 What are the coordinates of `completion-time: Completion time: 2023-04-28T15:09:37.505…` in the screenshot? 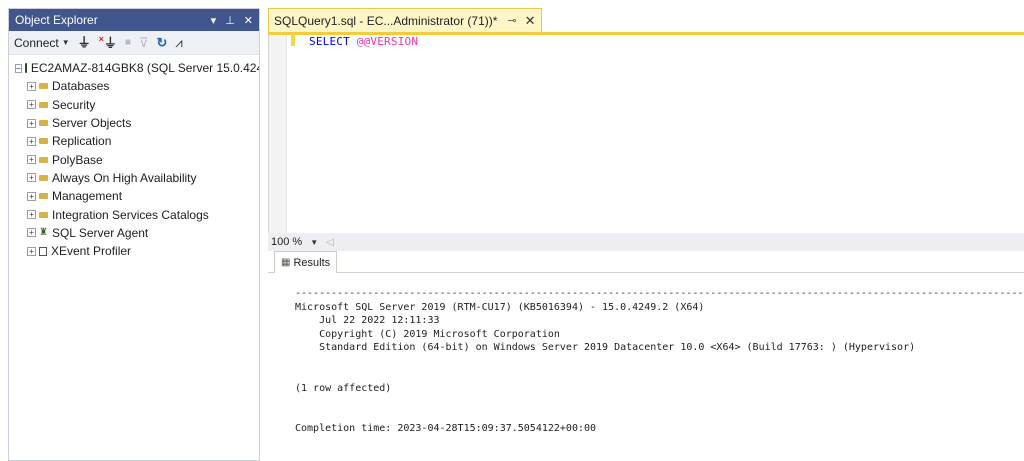 It's located at (446, 428).